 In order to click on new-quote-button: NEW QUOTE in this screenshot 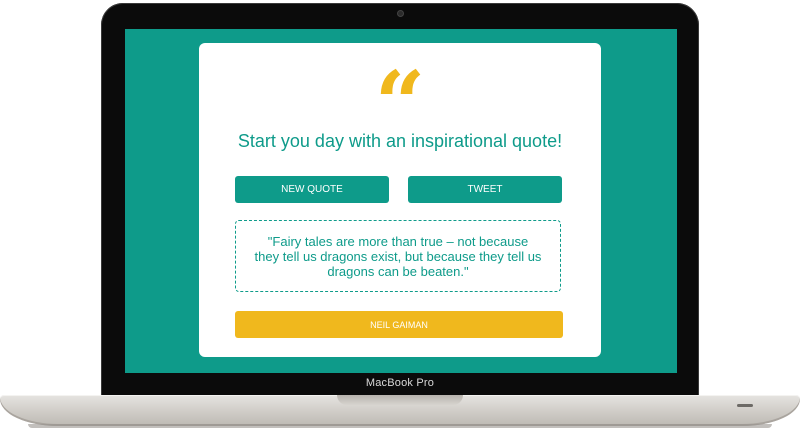, I will do `click(312, 189)`.